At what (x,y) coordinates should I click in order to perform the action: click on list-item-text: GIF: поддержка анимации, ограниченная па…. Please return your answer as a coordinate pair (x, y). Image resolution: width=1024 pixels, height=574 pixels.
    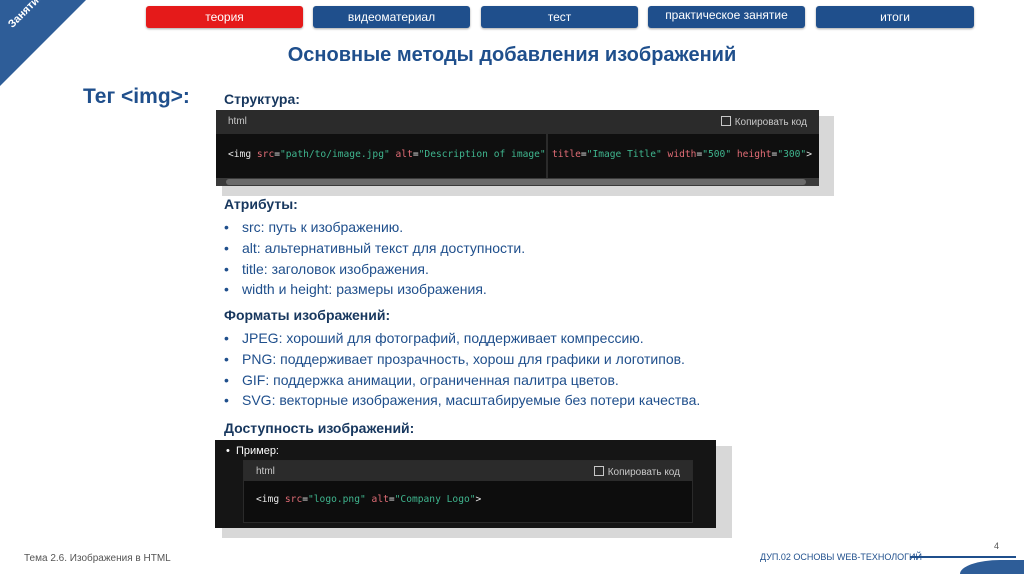
    Looking at the image, I should click on (430, 379).